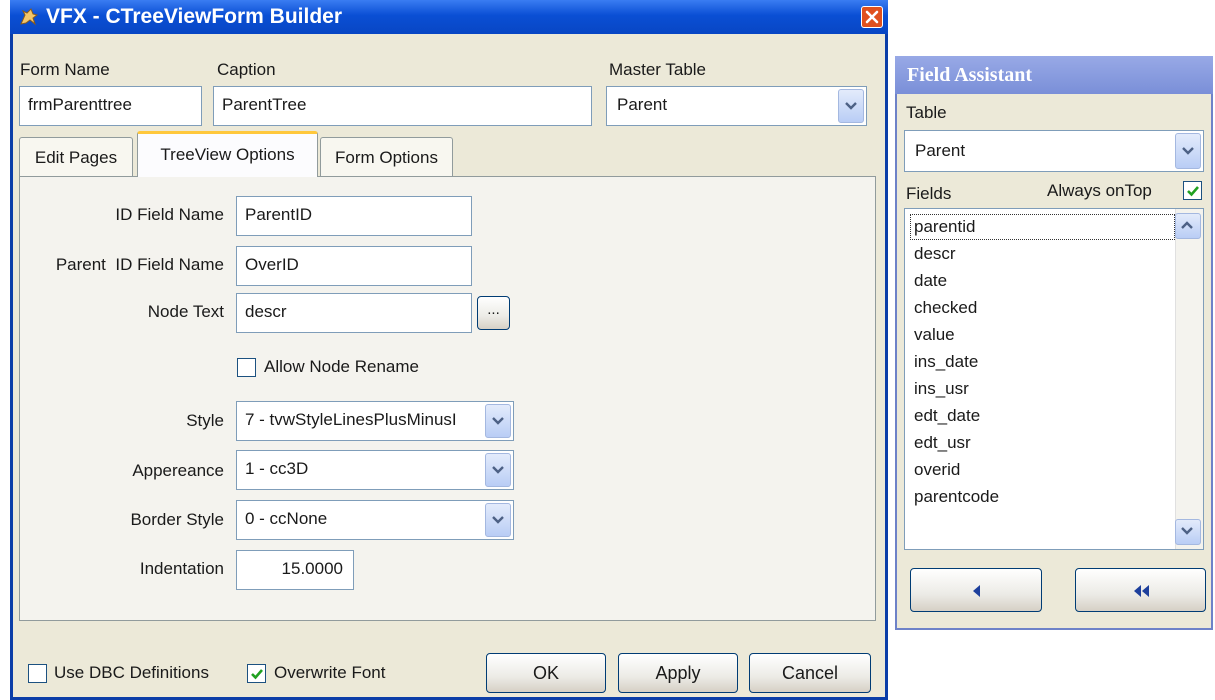  Describe the element at coordinates (375, 520) in the screenshot. I see `border-style-combo: 0 - ccNone` at that location.